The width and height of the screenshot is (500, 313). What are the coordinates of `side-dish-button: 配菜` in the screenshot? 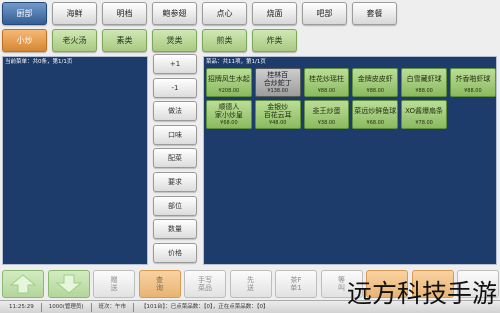 It's located at (175, 158).